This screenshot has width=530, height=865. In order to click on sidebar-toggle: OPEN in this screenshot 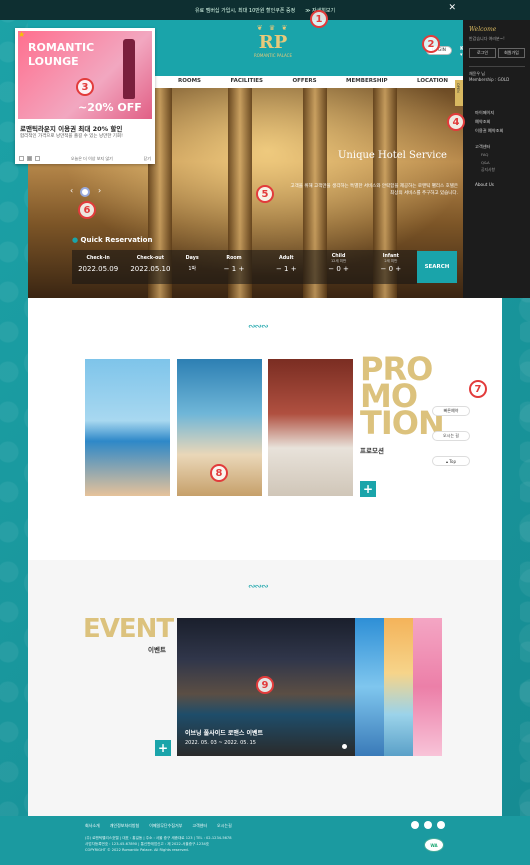, I will do `click(459, 93)`.